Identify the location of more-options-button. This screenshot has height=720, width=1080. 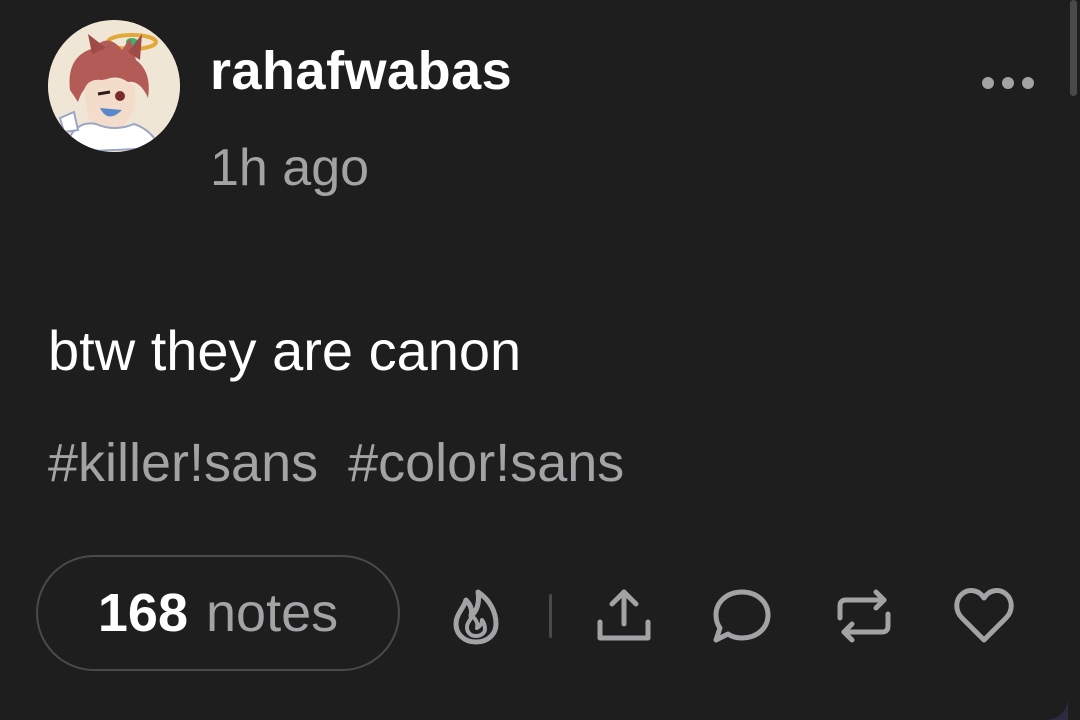
(1008, 83).